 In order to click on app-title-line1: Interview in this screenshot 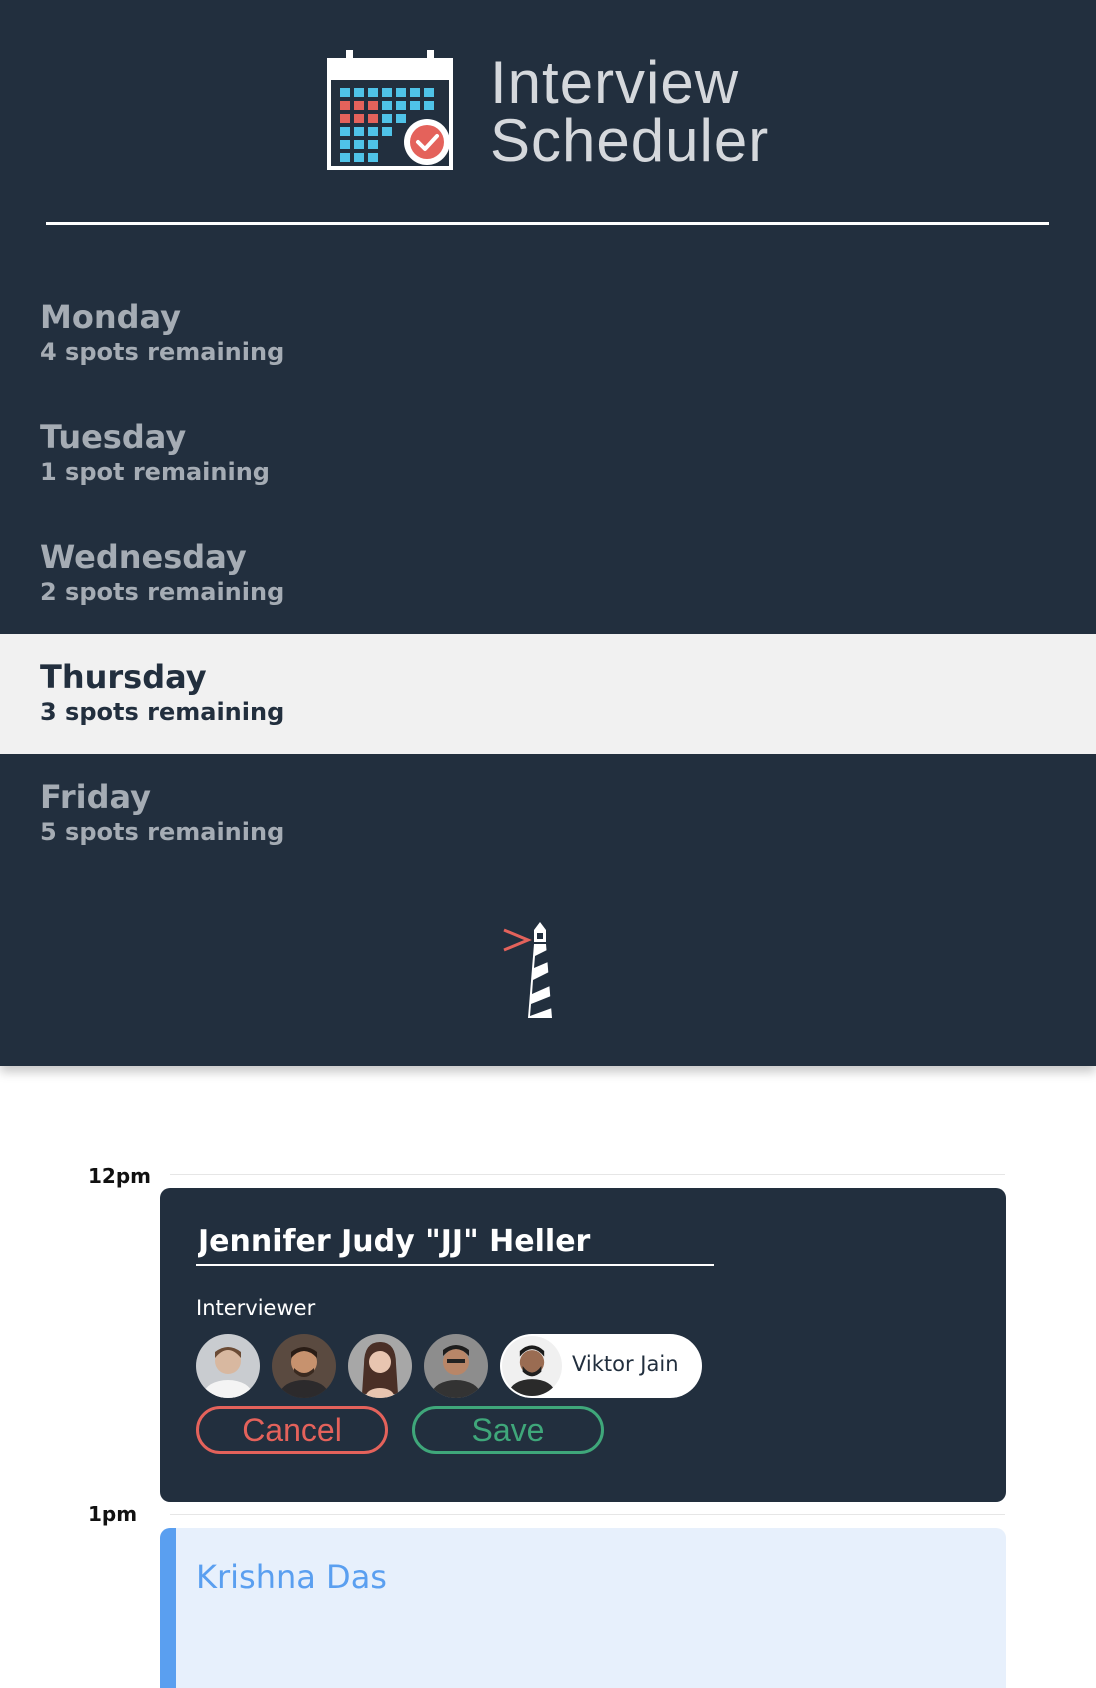, I will do `click(615, 82)`.